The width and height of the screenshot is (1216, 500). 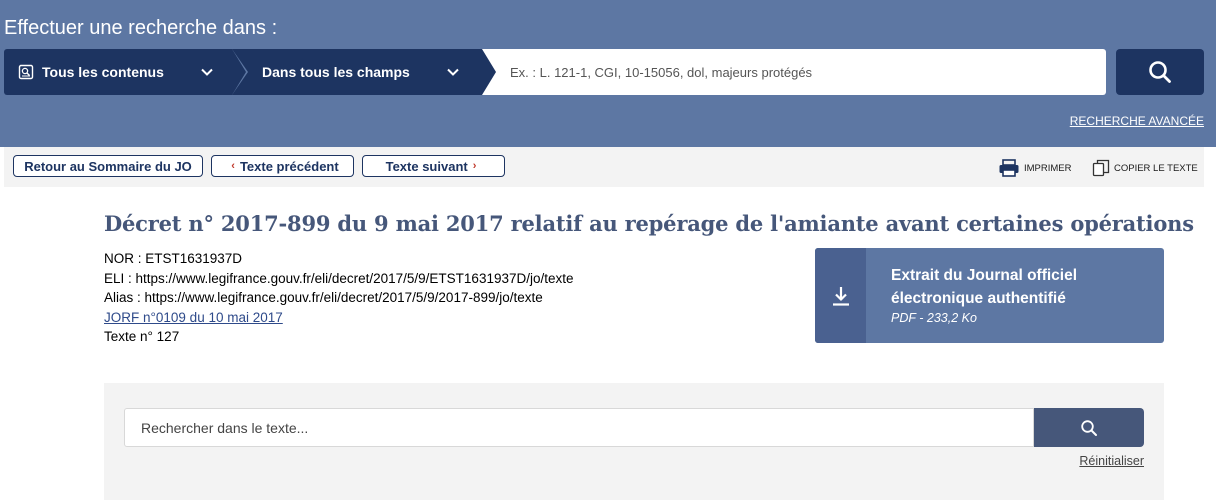 What do you see at coordinates (103, 72) in the screenshot?
I see `scope-dropdown-label: Tous les contenus` at bounding box center [103, 72].